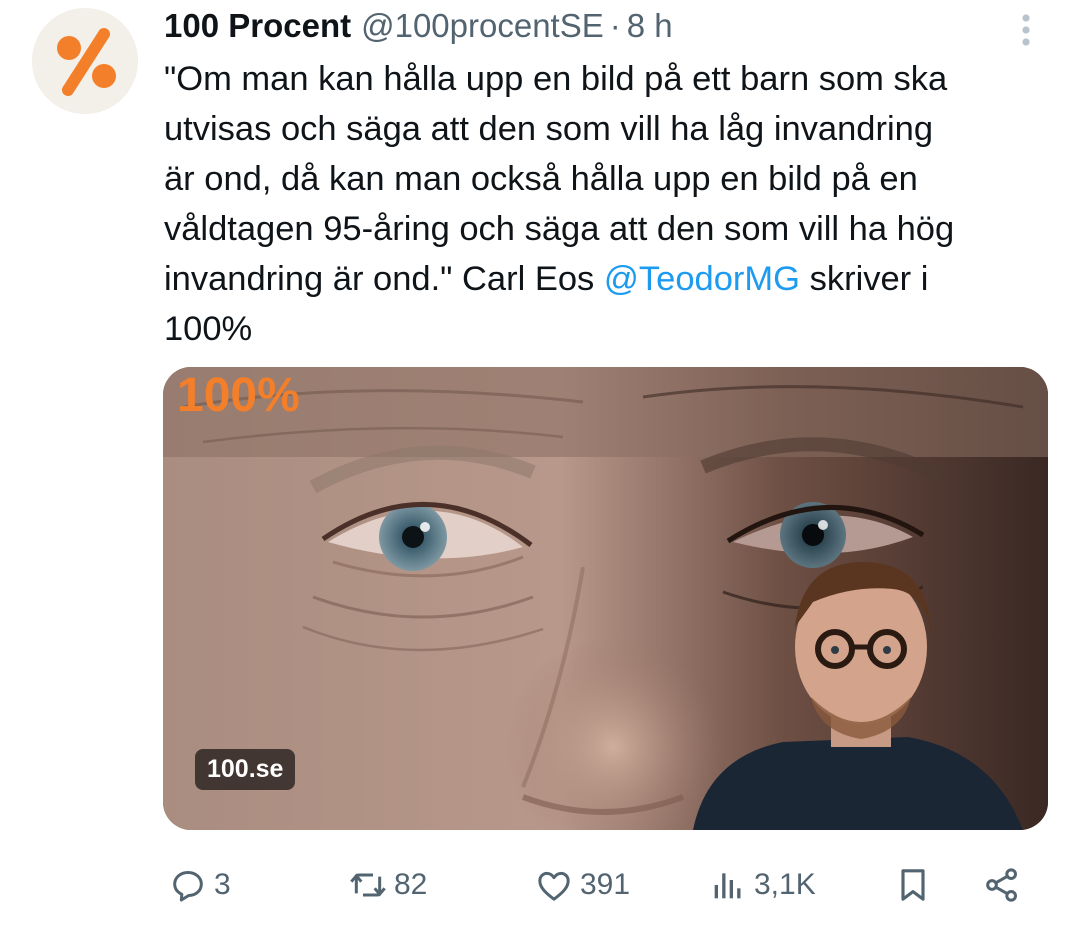 The image size is (1080, 929). I want to click on timestamp: 8 h, so click(650, 26).